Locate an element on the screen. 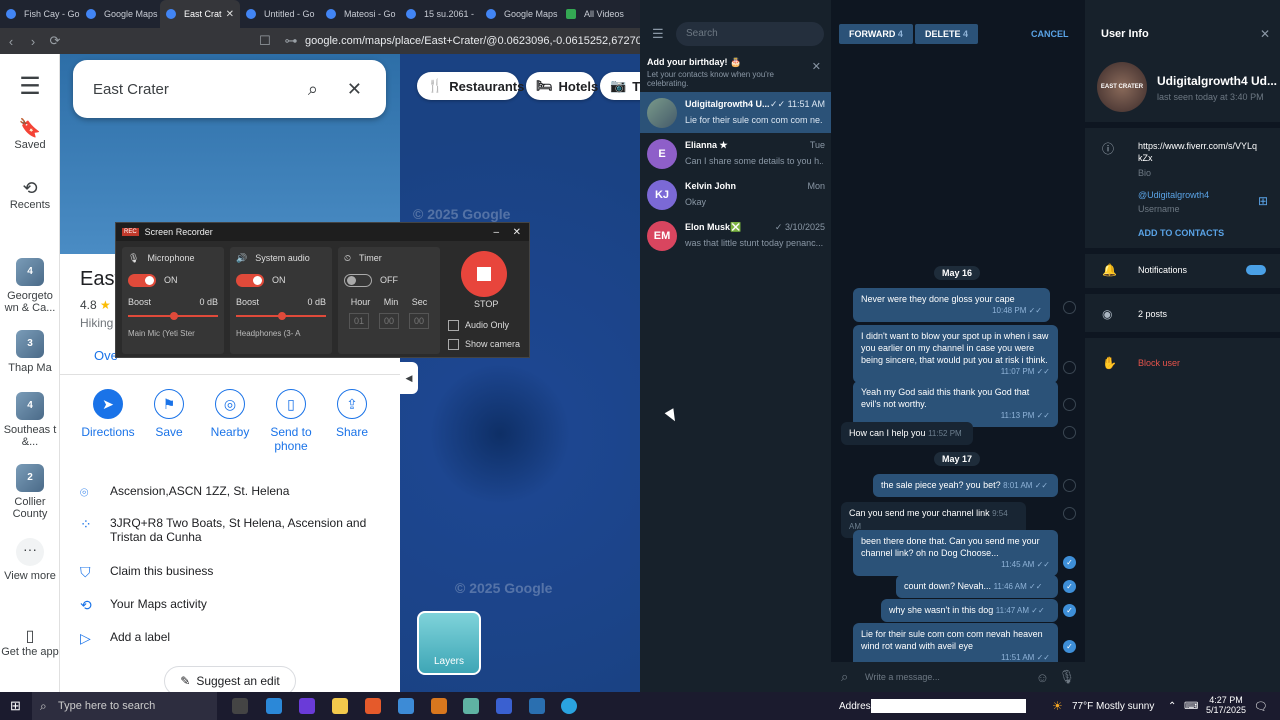 The height and width of the screenshot is (720, 1280). mic-toggle is located at coordinates (142, 280).